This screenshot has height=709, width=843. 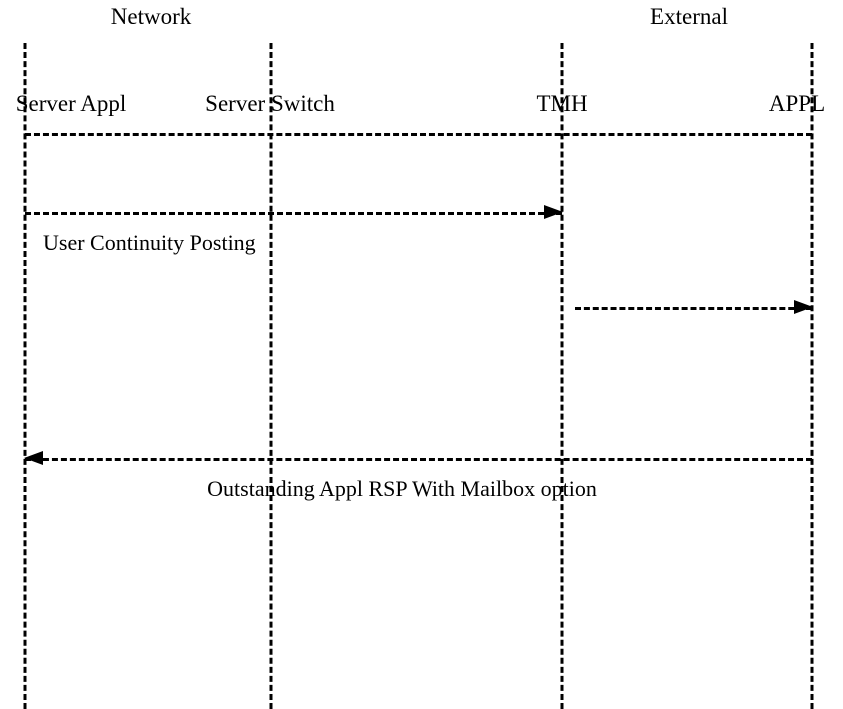 I want to click on participant-label-server-appl: Server Appl, so click(x=71, y=103).